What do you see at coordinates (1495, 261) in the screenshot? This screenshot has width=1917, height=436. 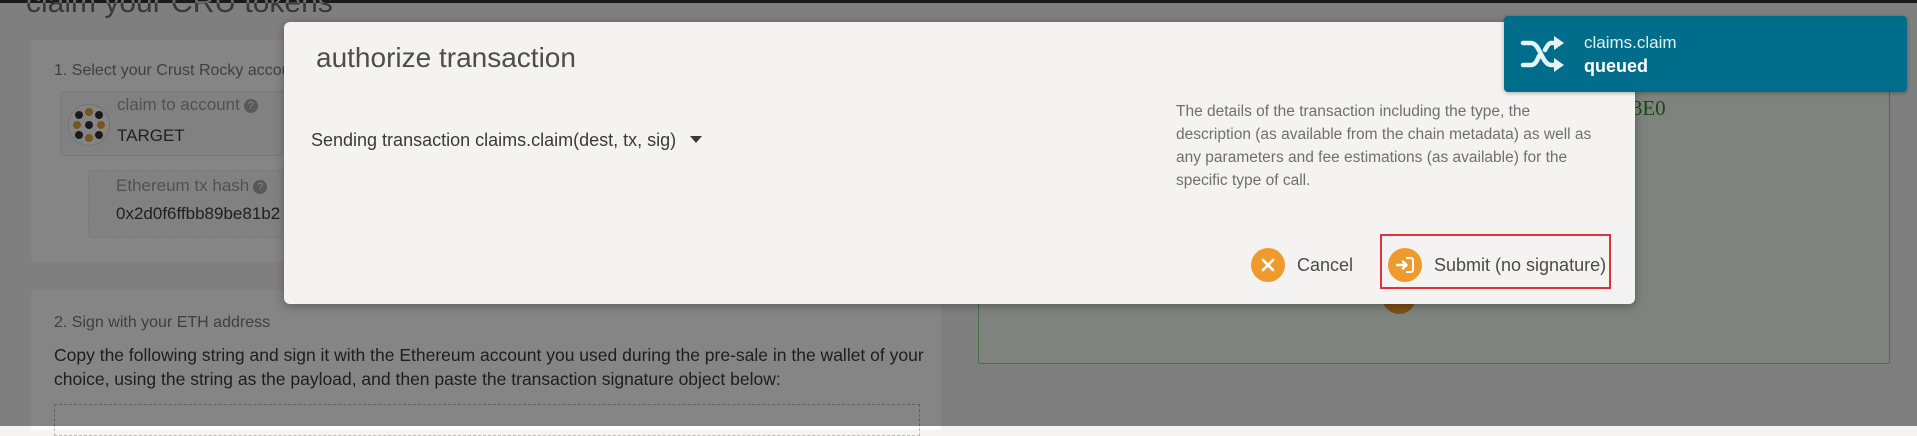 I see `submit-highlight-box` at bounding box center [1495, 261].